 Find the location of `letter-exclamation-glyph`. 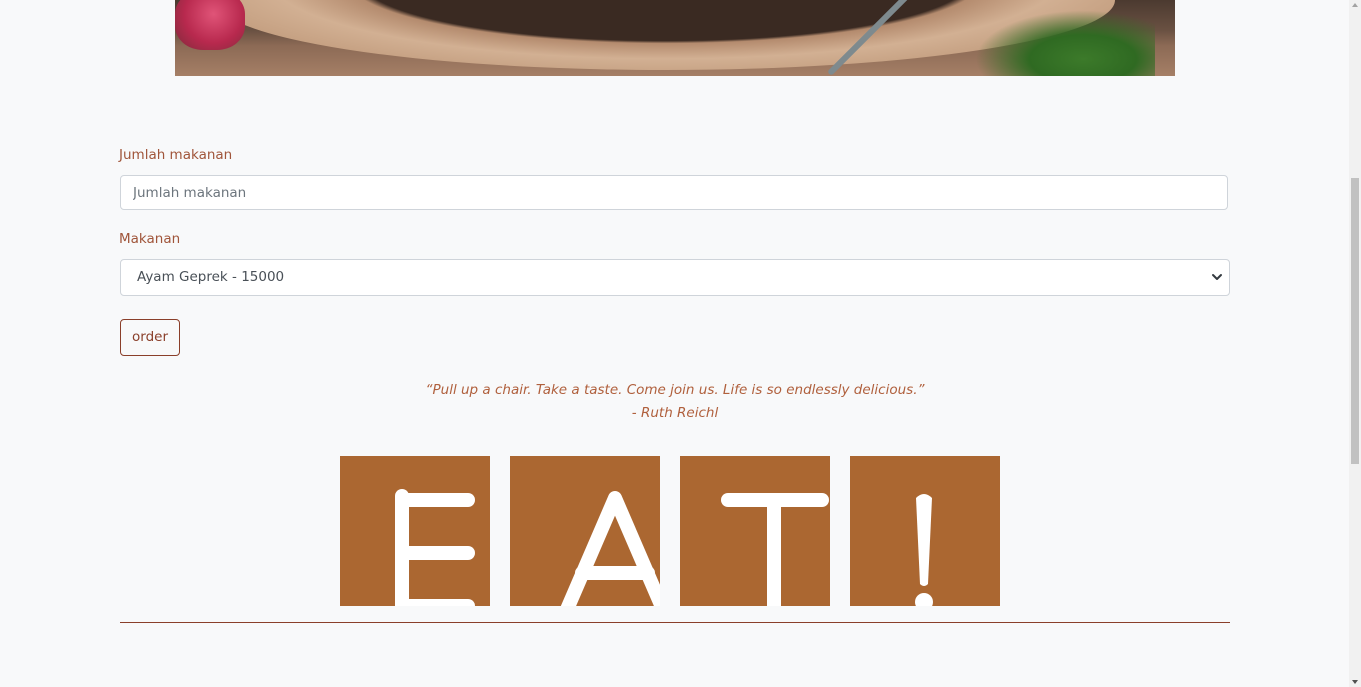

letter-exclamation-glyph is located at coordinates (924, 550).